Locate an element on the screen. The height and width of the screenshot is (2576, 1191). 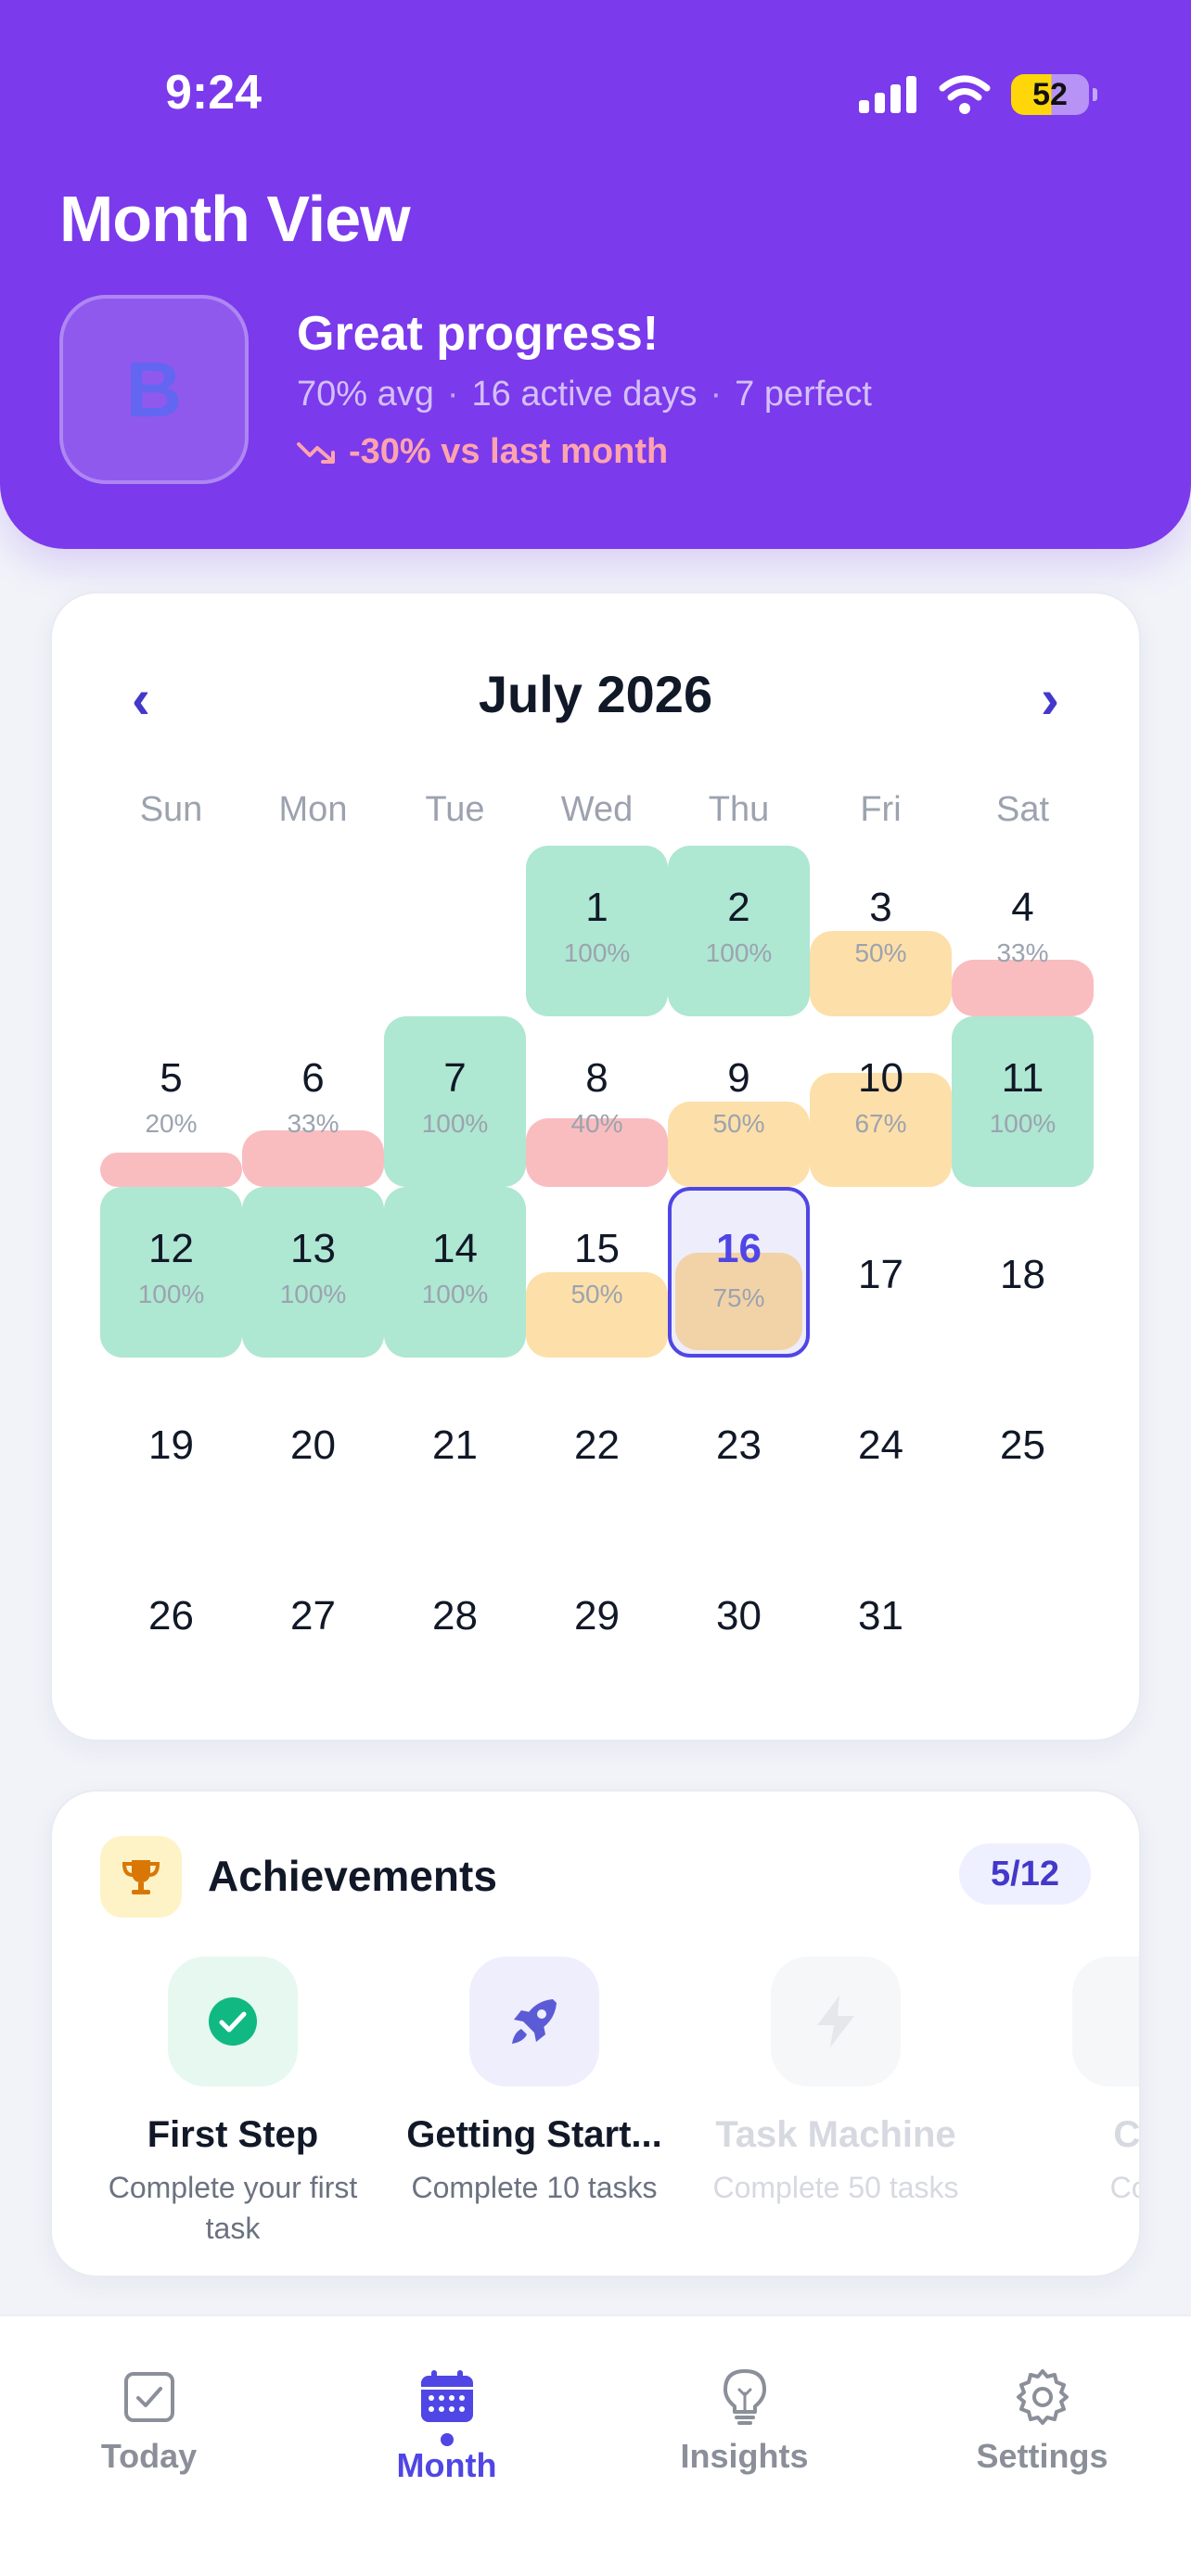
day-number: 21 is located at coordinates (455, 1445).